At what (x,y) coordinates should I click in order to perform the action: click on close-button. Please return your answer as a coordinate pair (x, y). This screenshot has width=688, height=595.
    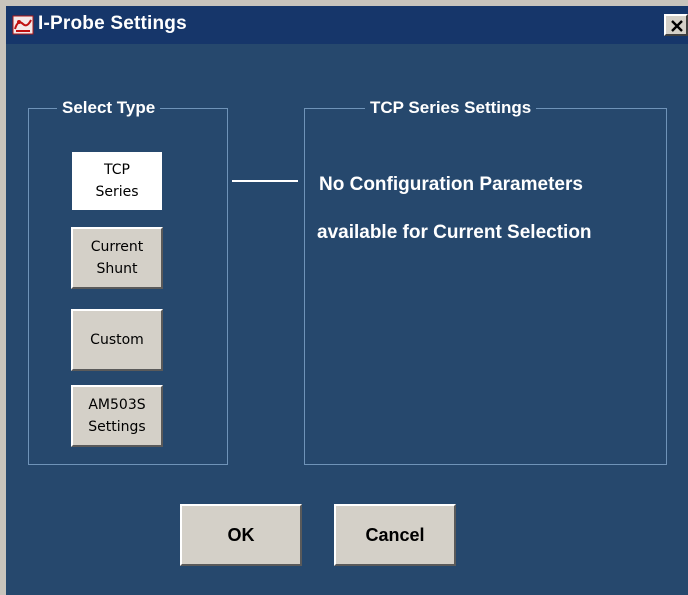
    Looking at the image, I should click on (676, 25).